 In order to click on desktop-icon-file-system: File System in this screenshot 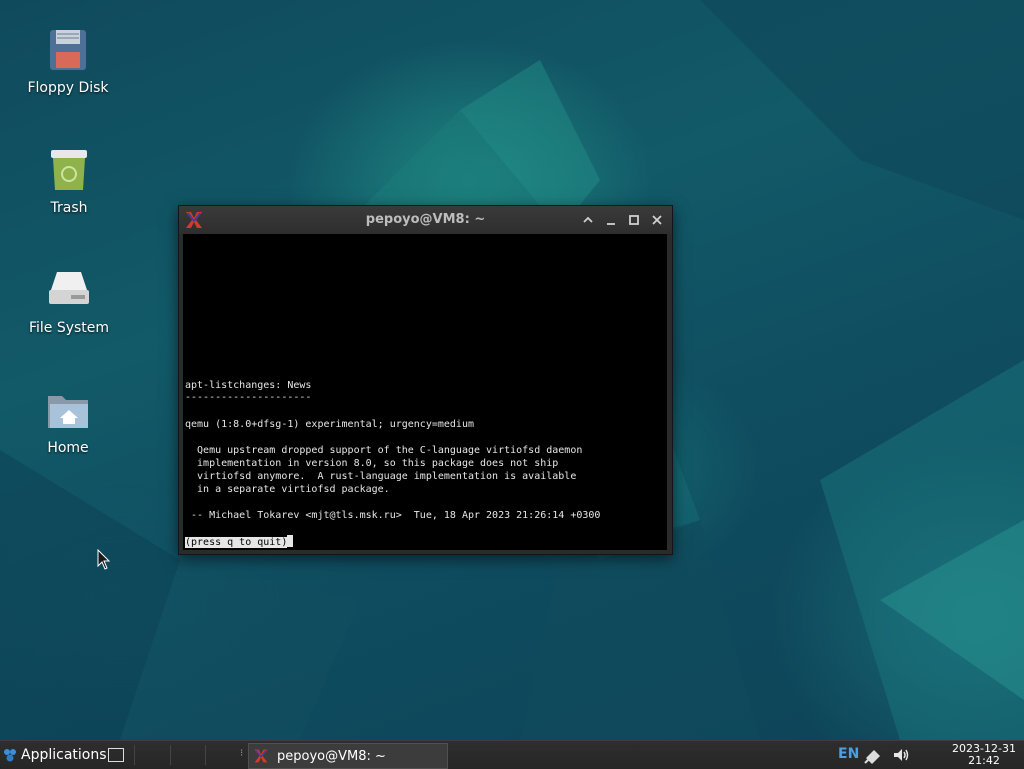, I will do `click(69, 301)`.